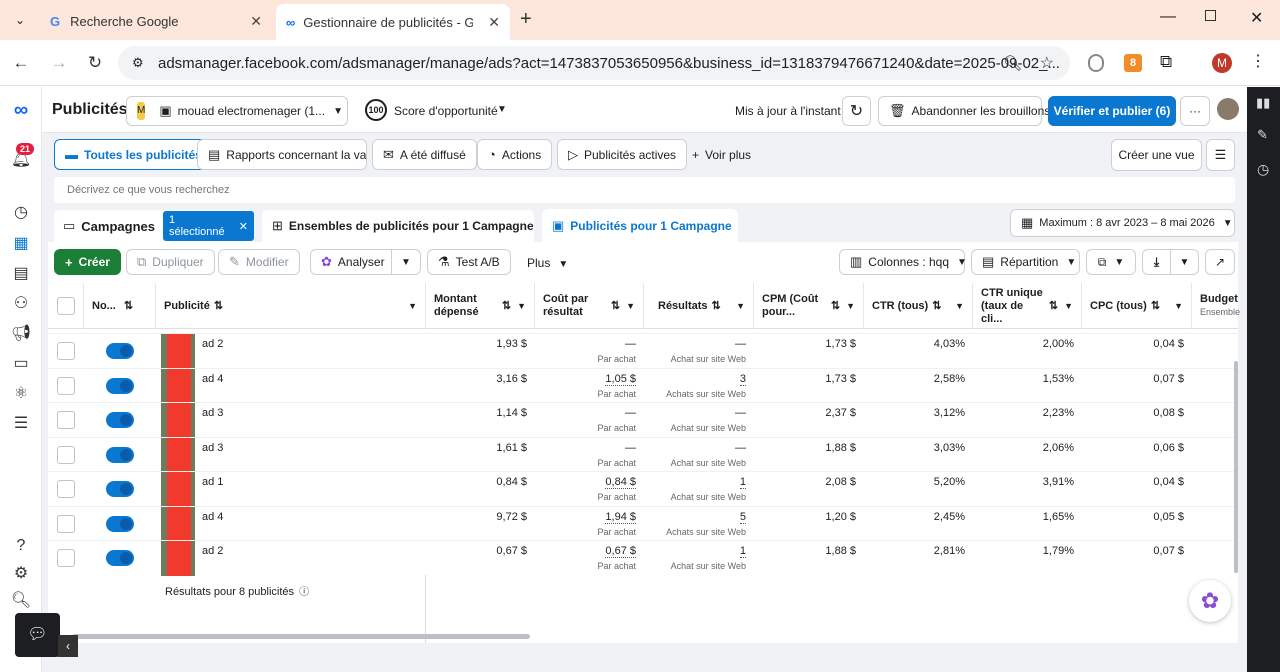  I want to click on export-dropdown: ▼, so click(1184, 262).